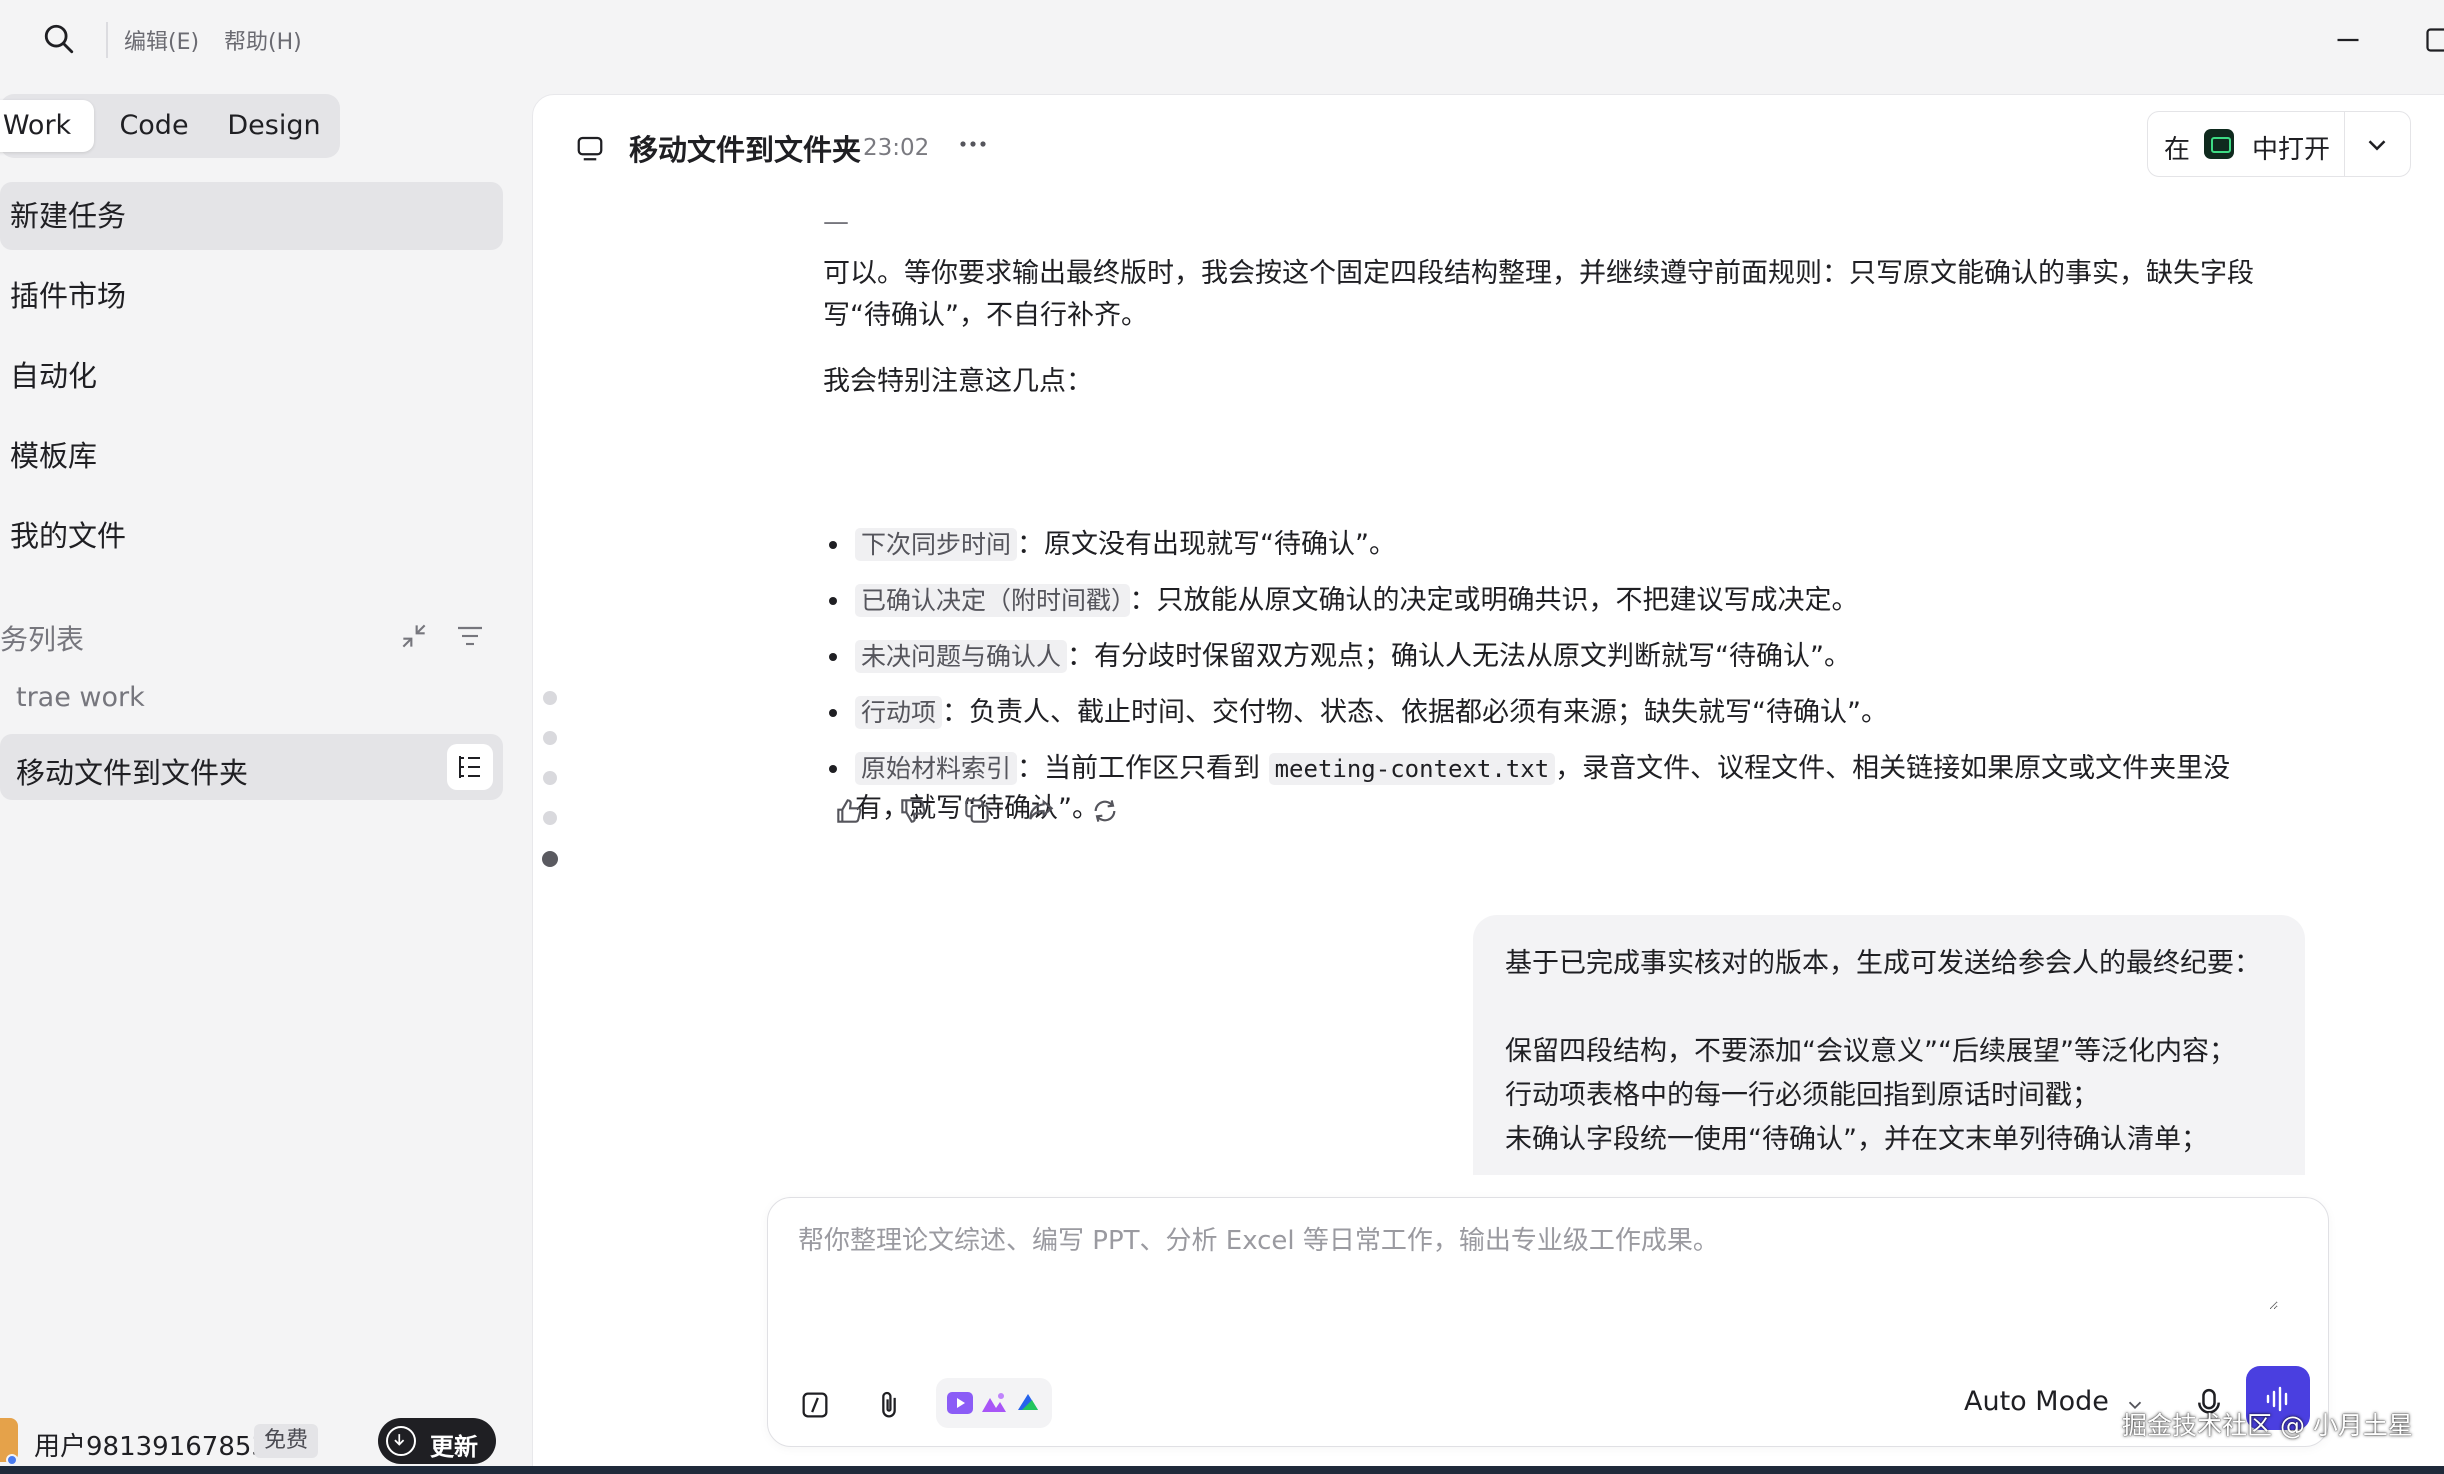 This screenshot has width=2444, height=1474. I want to click on mode-design-label: Design, so click(274, 125).